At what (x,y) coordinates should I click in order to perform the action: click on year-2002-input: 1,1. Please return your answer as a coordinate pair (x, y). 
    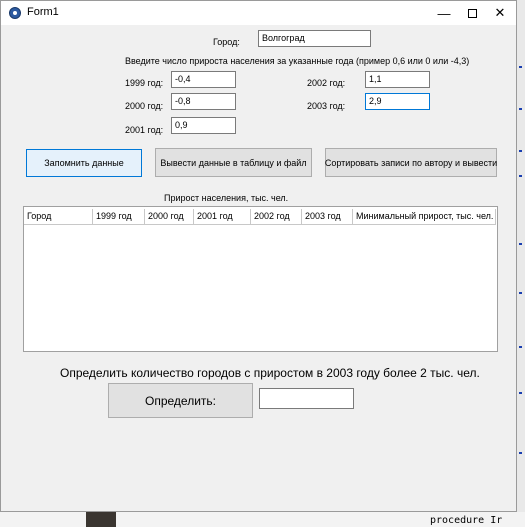
    Looking at the image, I should click on (397, 79).